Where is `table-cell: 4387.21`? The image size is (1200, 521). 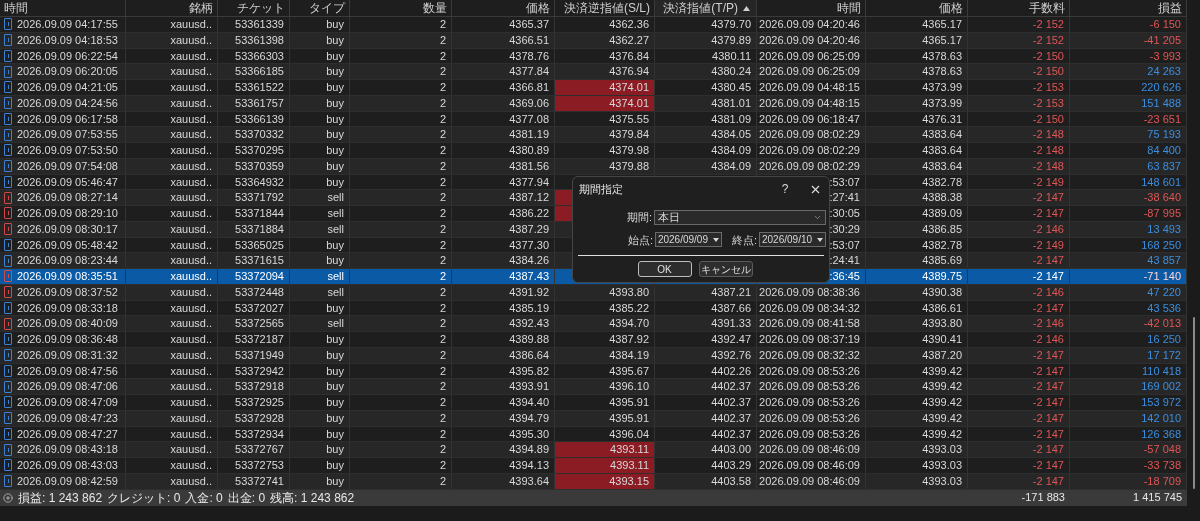
table-cell: 4387.21 is located at coordinates (706, 292).